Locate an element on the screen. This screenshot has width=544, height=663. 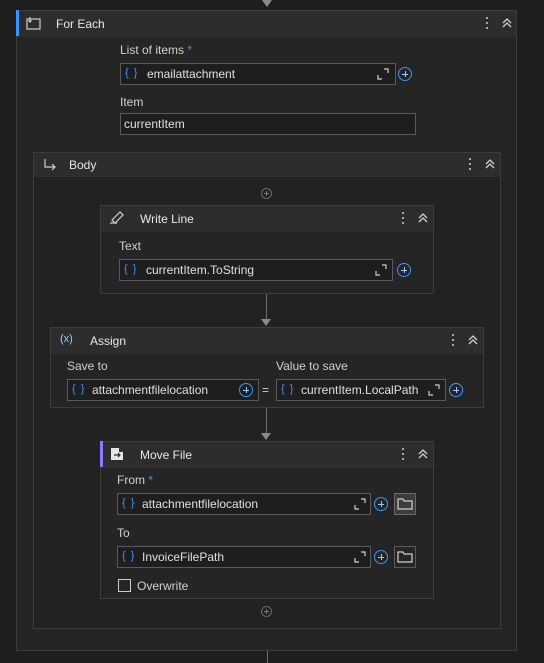
to-browse-button is located at coordinates (405, 557).